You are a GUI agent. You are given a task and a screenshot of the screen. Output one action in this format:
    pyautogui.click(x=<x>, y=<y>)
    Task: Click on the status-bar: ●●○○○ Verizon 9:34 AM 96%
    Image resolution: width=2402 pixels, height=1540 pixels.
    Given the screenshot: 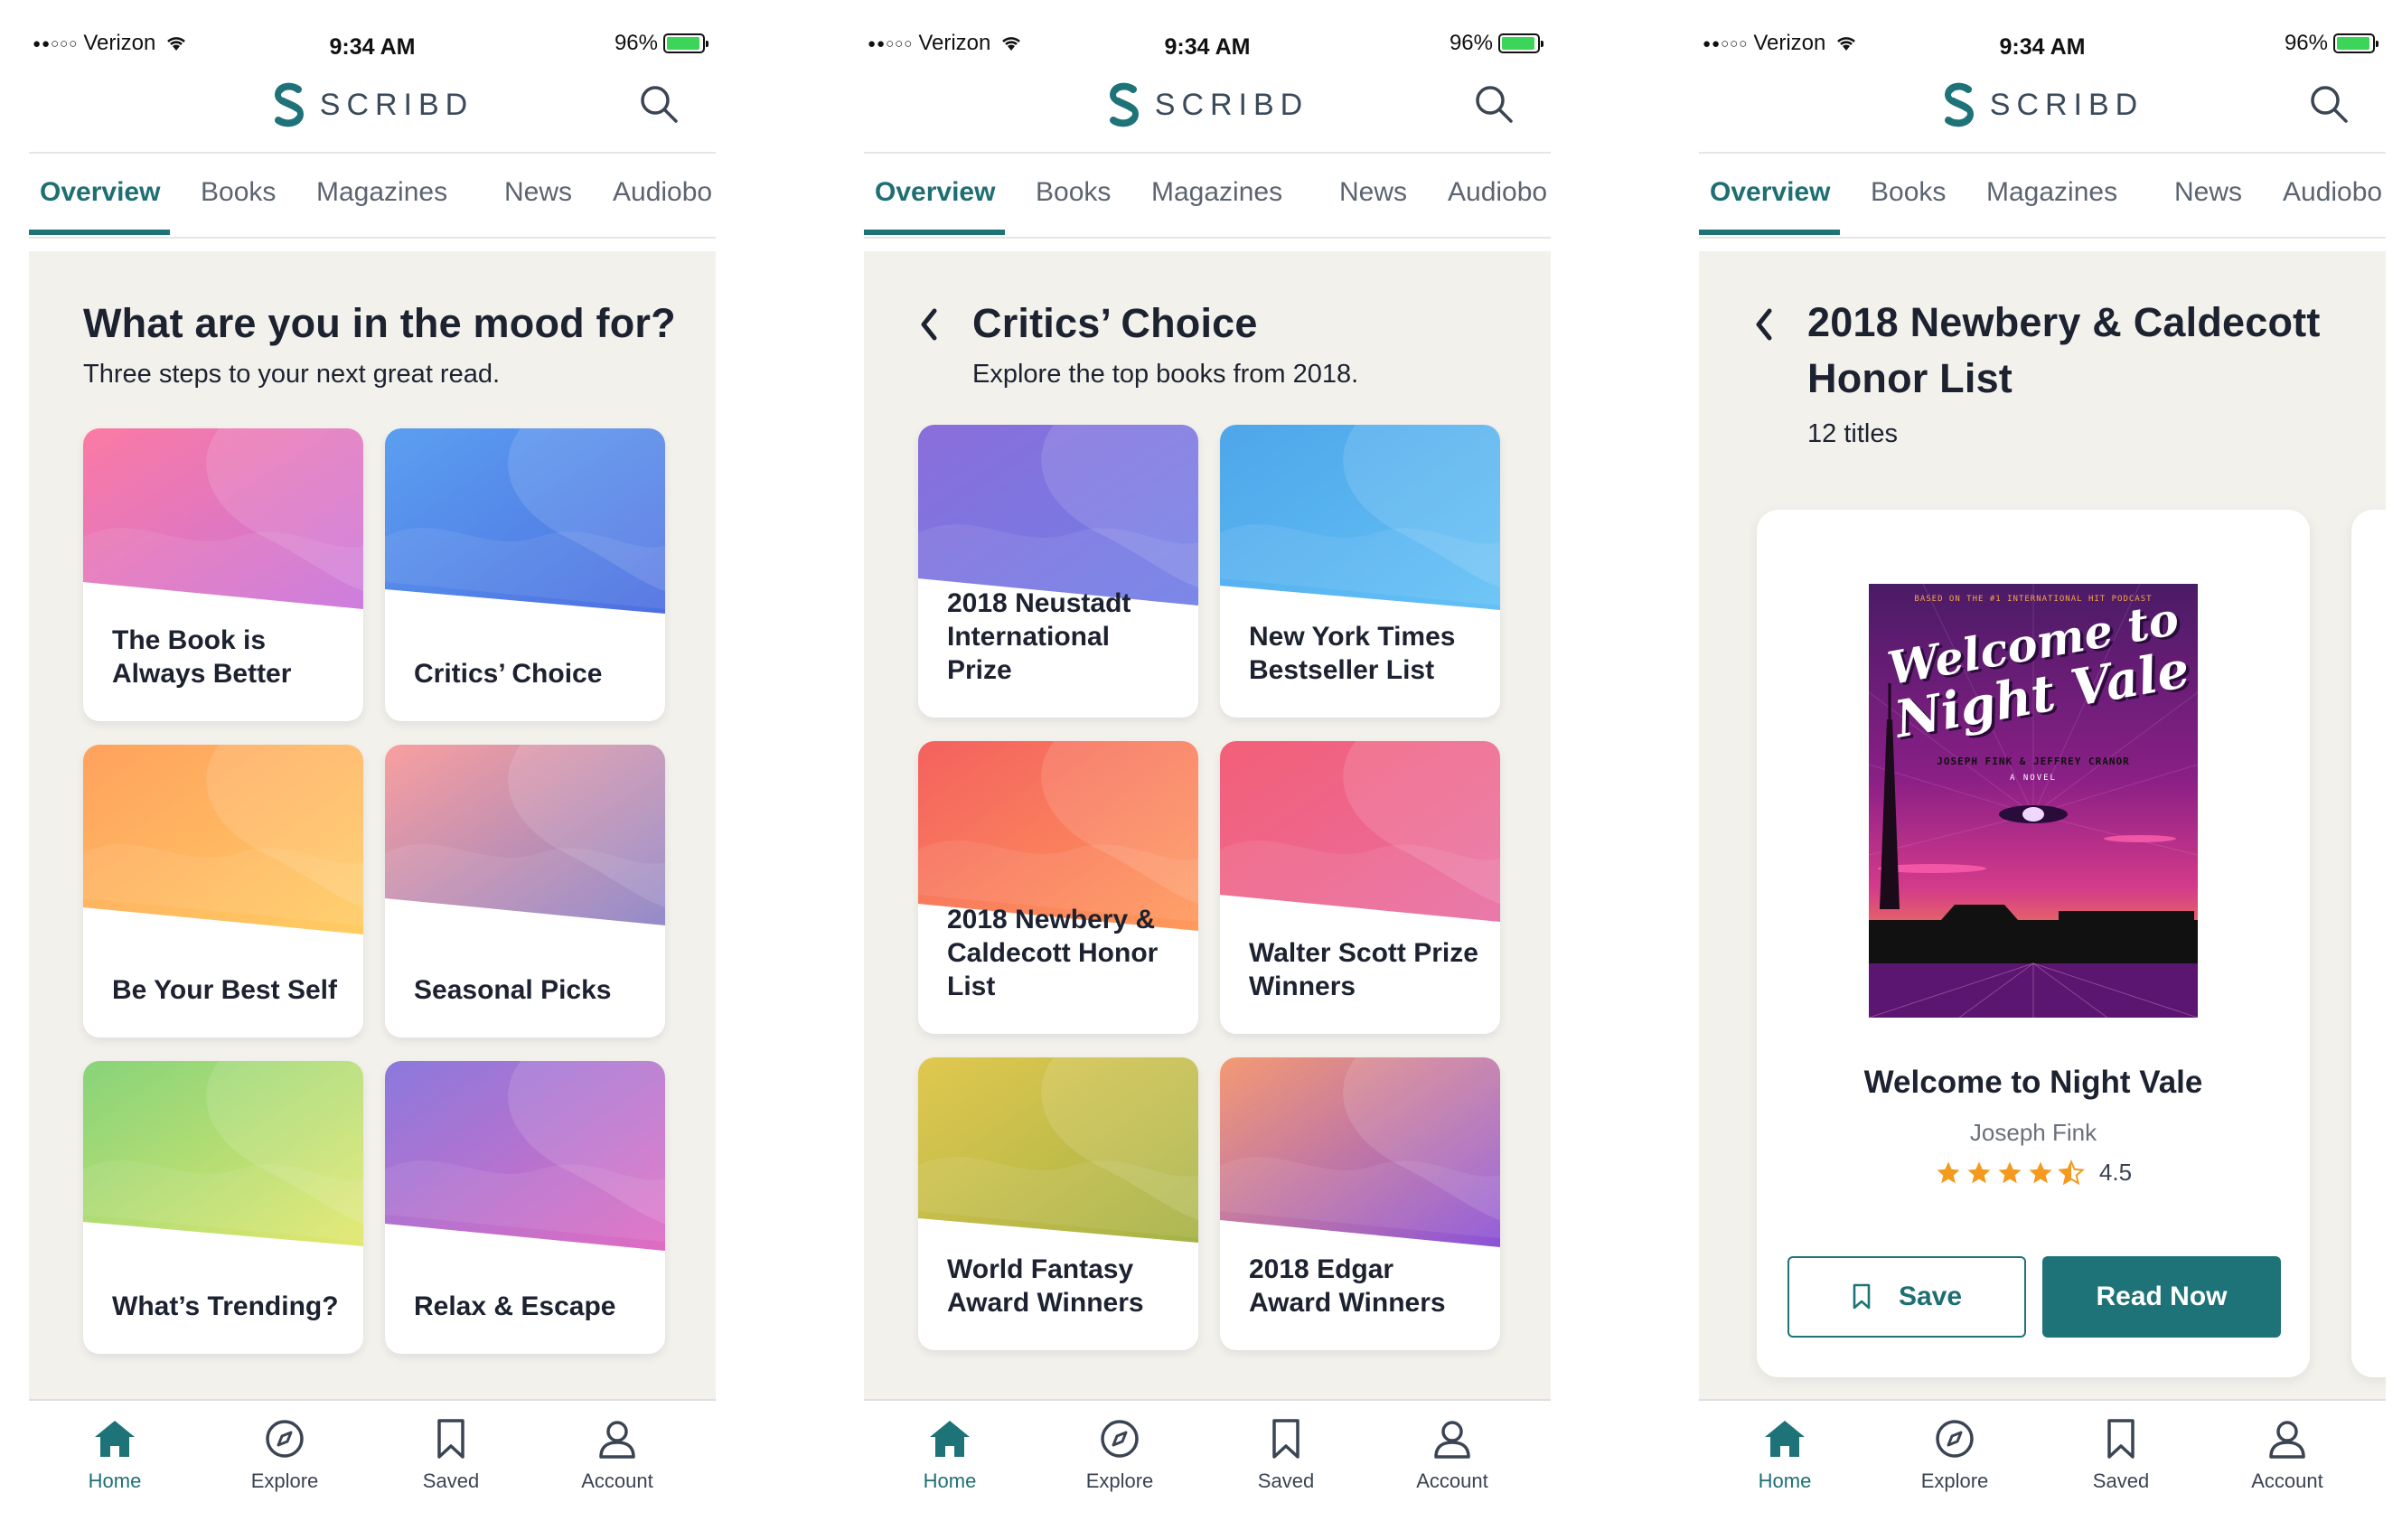 What is the action you would take?
    pyautogui.click(x=372, y=40)
    